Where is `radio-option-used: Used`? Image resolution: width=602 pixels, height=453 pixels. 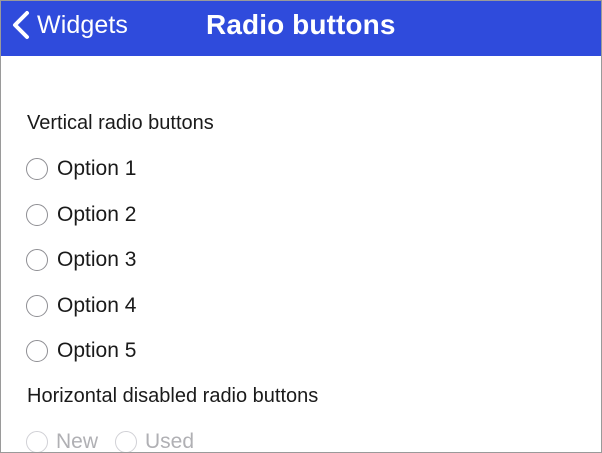 radio-option-used: Used is located at coordinates (155, 441).